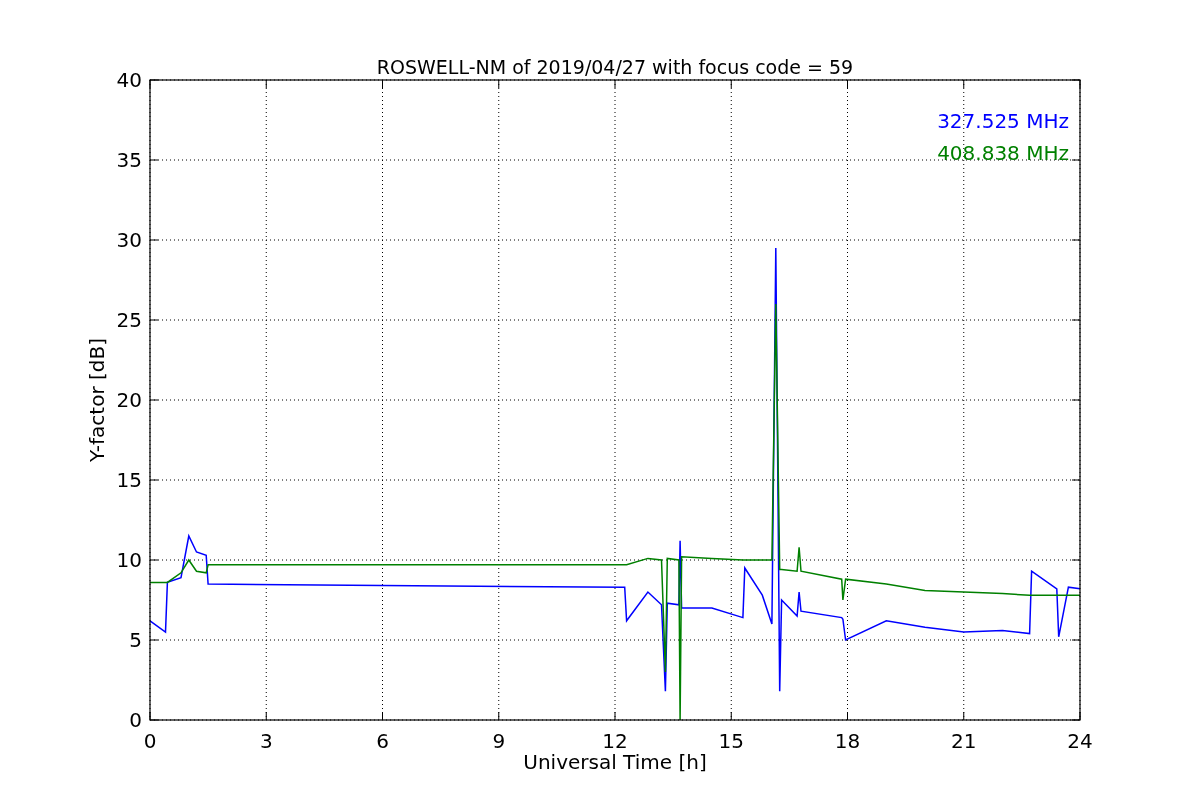 The width and height of the screenshot is (1200, 800). What do you see at coordinates (129, 560) in the screenshot?
I see `tick-label: 10` at bounding box center [129, 560].